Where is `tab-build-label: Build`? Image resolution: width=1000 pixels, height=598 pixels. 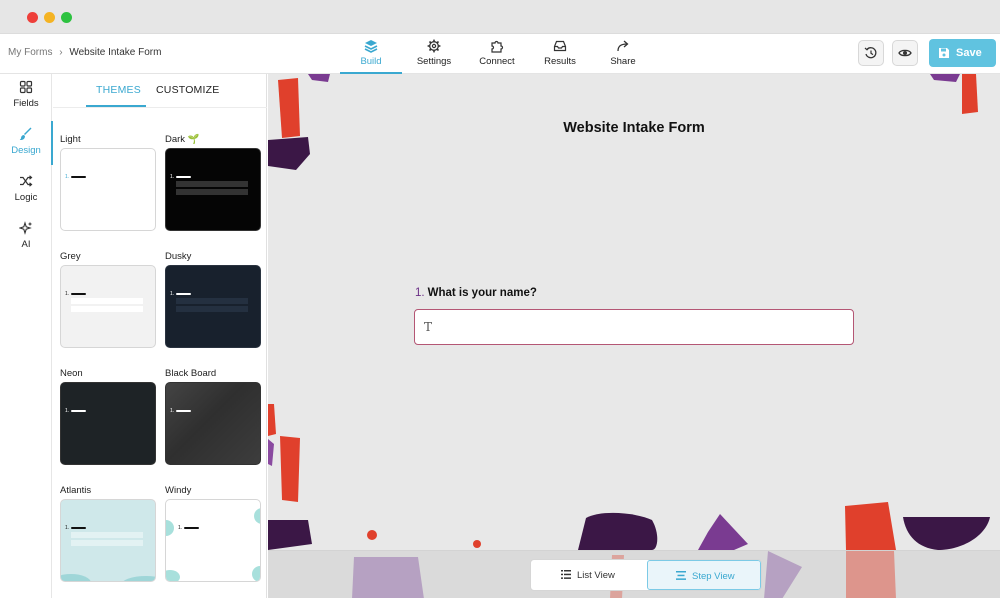 tab-build-label: Build is located at coordinates (371, 61).